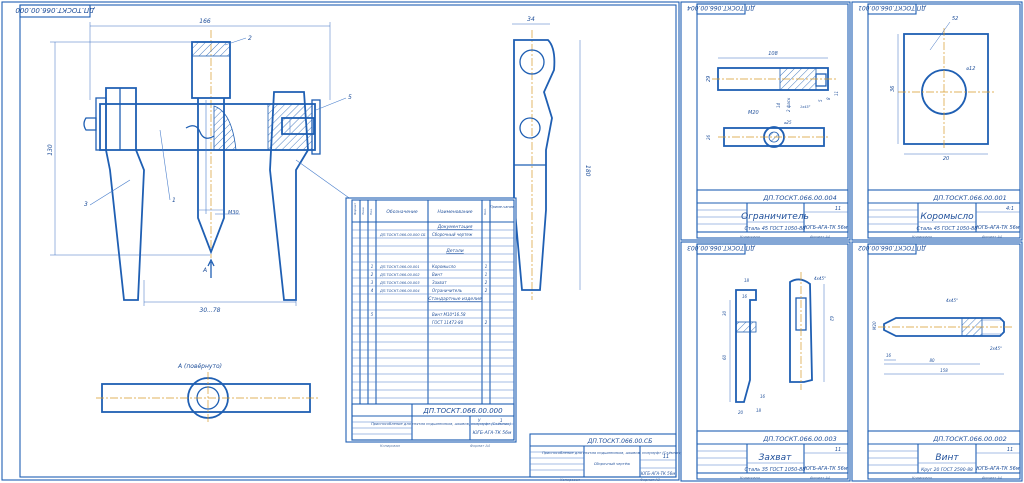  What do you see at coordinates (944, 370) in the screenshot?
I see `sheet002-dim-158: 158` at bounding box center [944, 370].